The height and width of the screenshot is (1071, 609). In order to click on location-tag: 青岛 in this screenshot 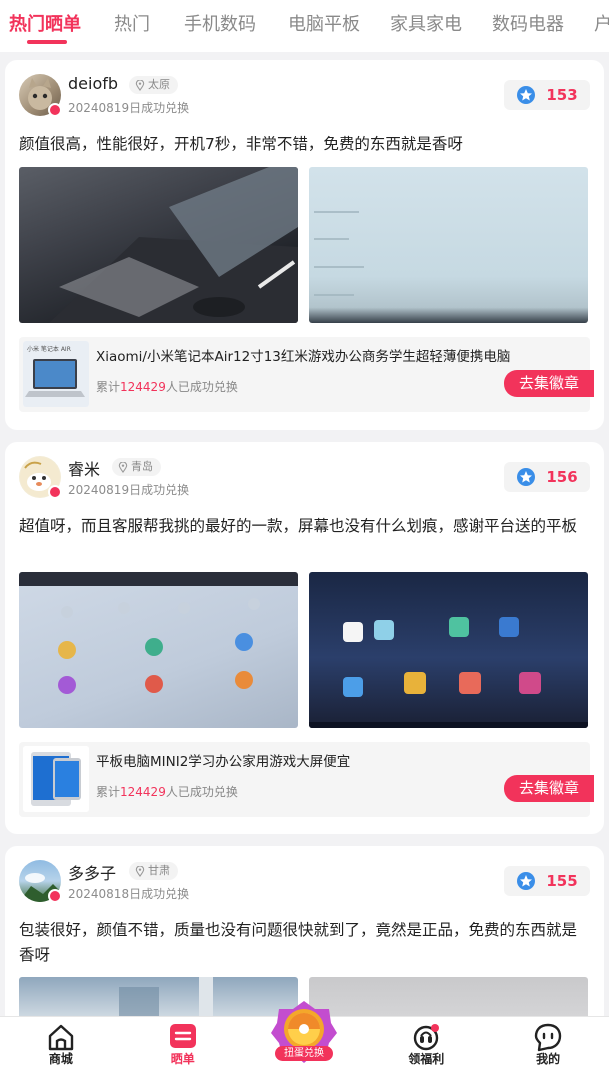, I will do `click(136, 467)`.